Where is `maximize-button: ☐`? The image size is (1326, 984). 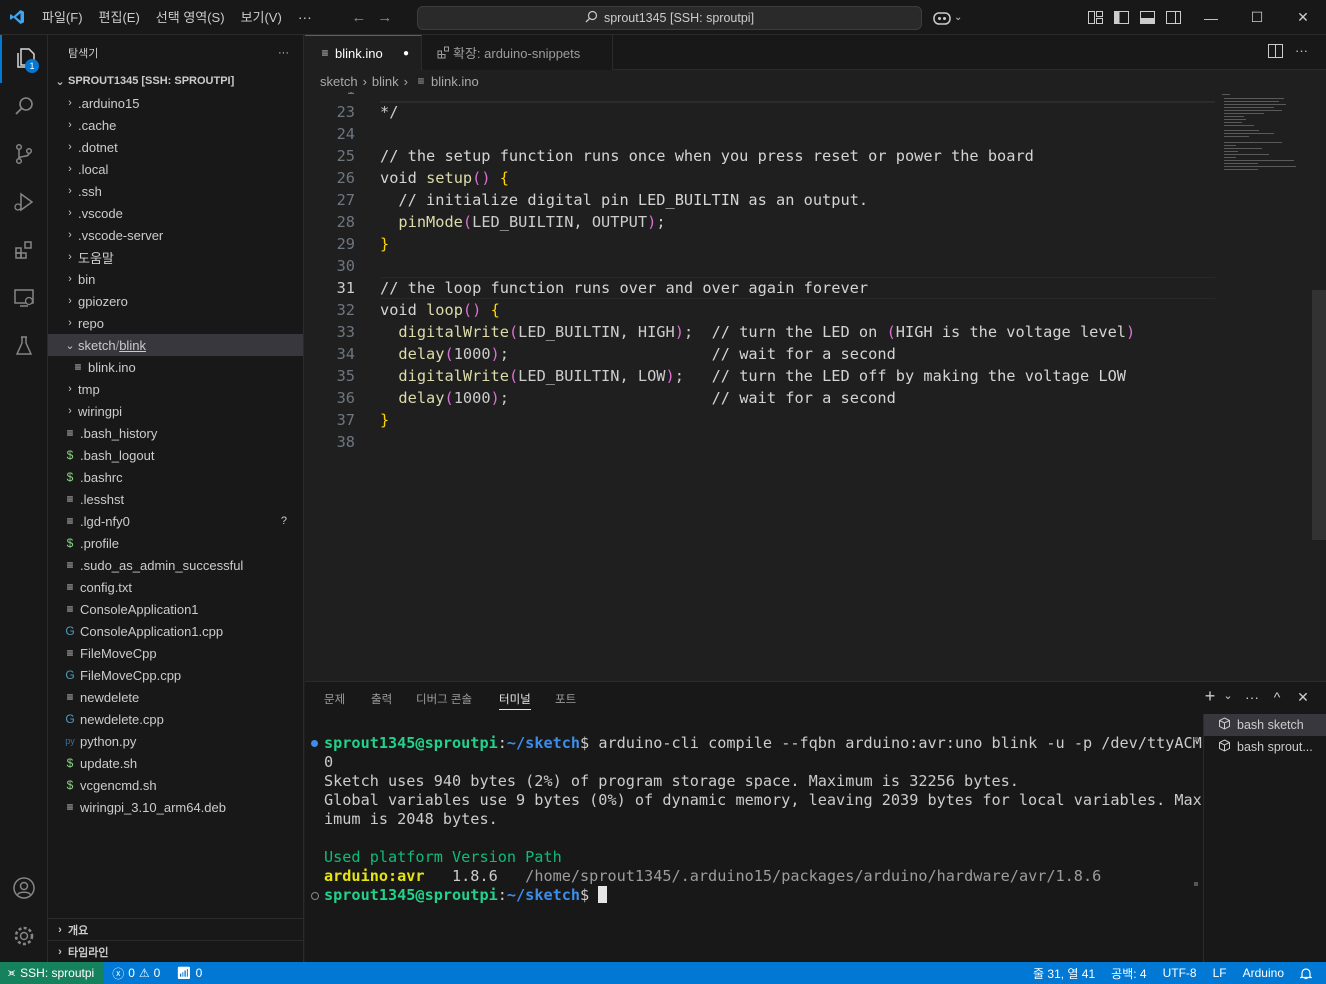
maximize-button: ☐ is located at coordinates (1257, 17).